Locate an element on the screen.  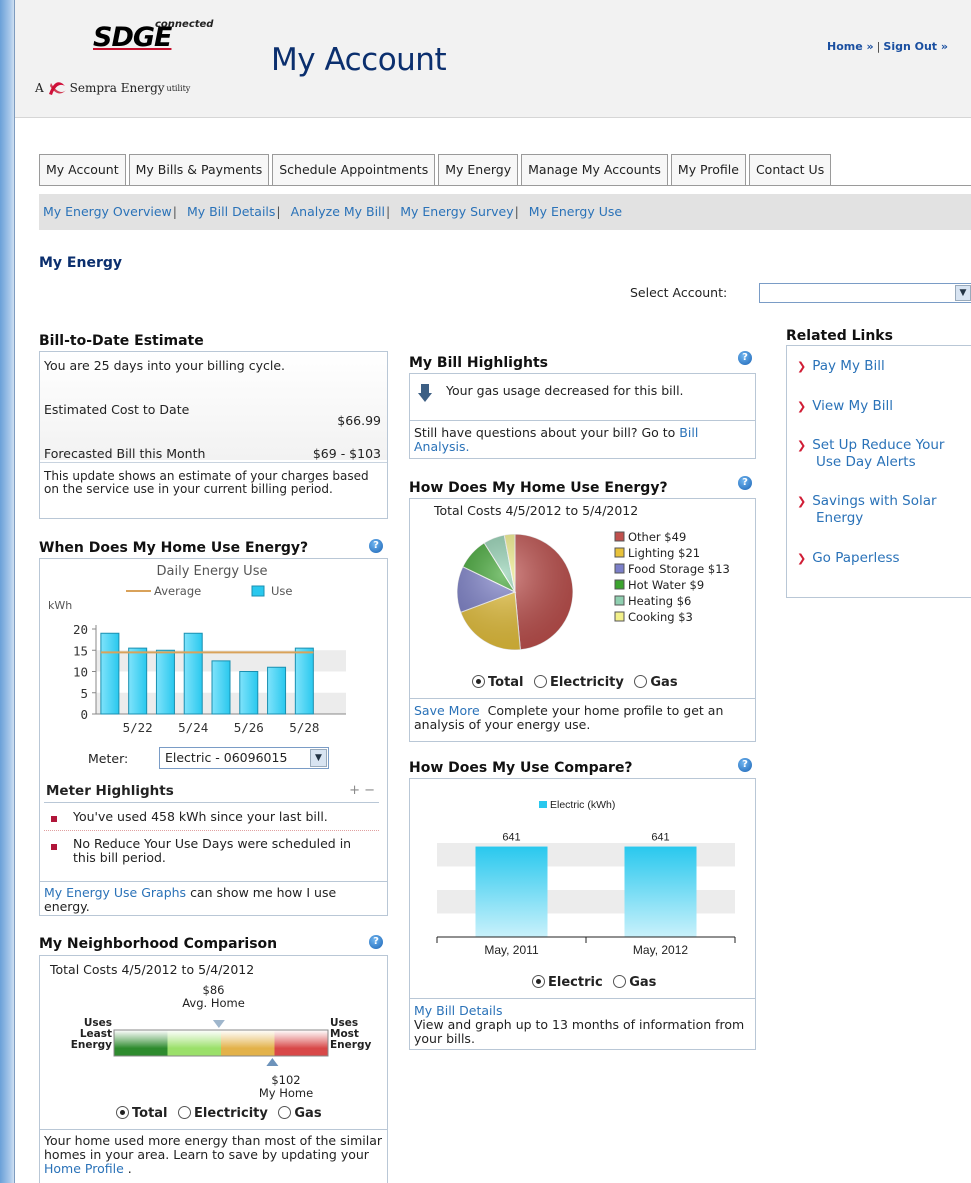
sign-out-link: Sign Out » is located at coordinates (915, 46).